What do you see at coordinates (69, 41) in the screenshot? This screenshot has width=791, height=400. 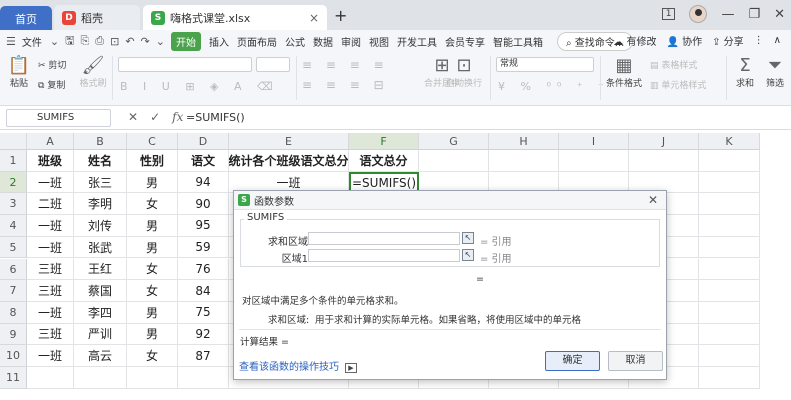 I see `save-icon: 🖫` at bounding box center [69, 41].